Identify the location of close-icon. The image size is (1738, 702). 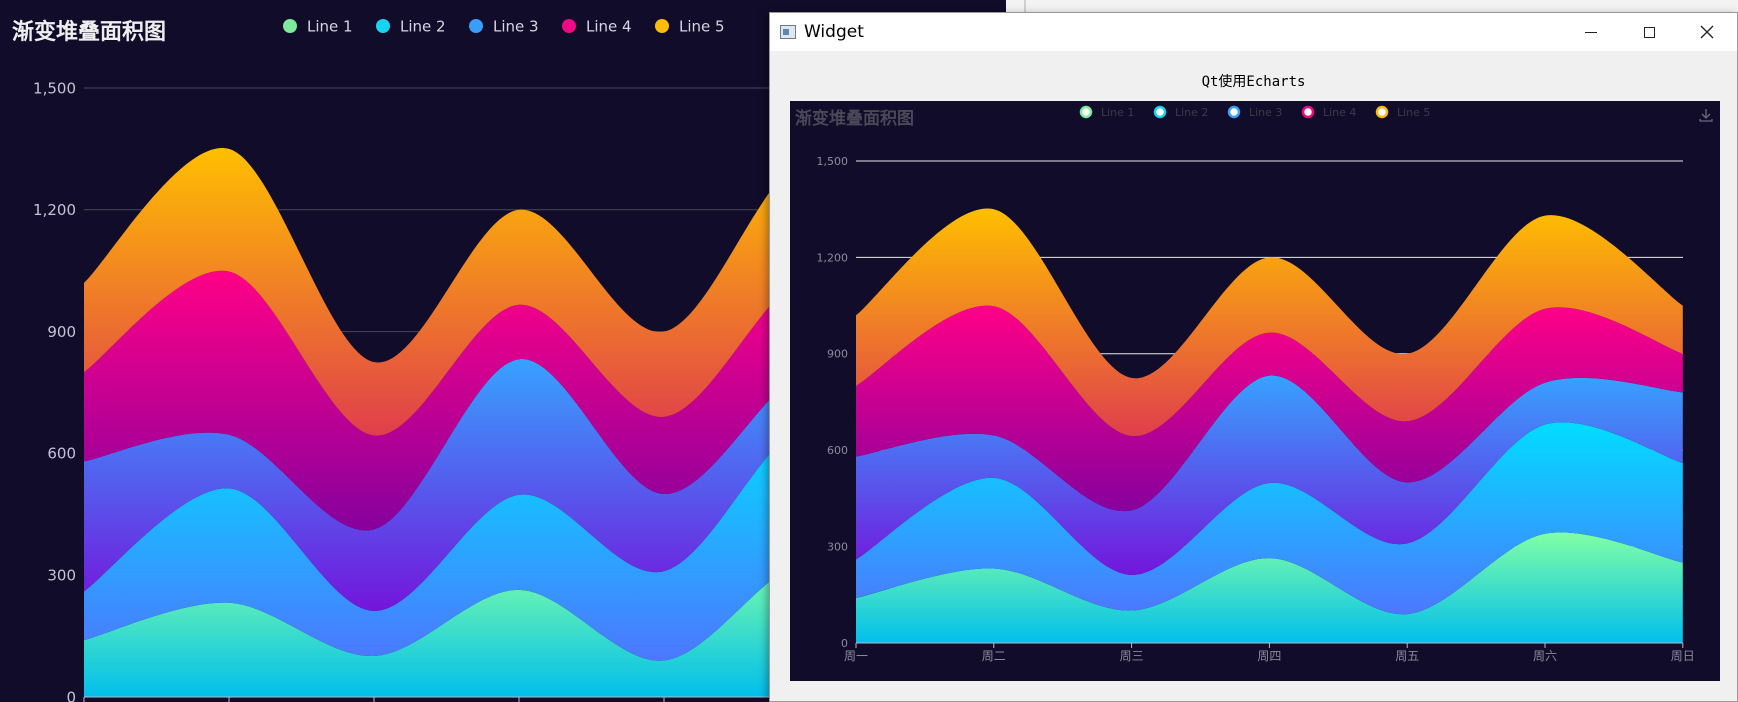
(1707, 32).